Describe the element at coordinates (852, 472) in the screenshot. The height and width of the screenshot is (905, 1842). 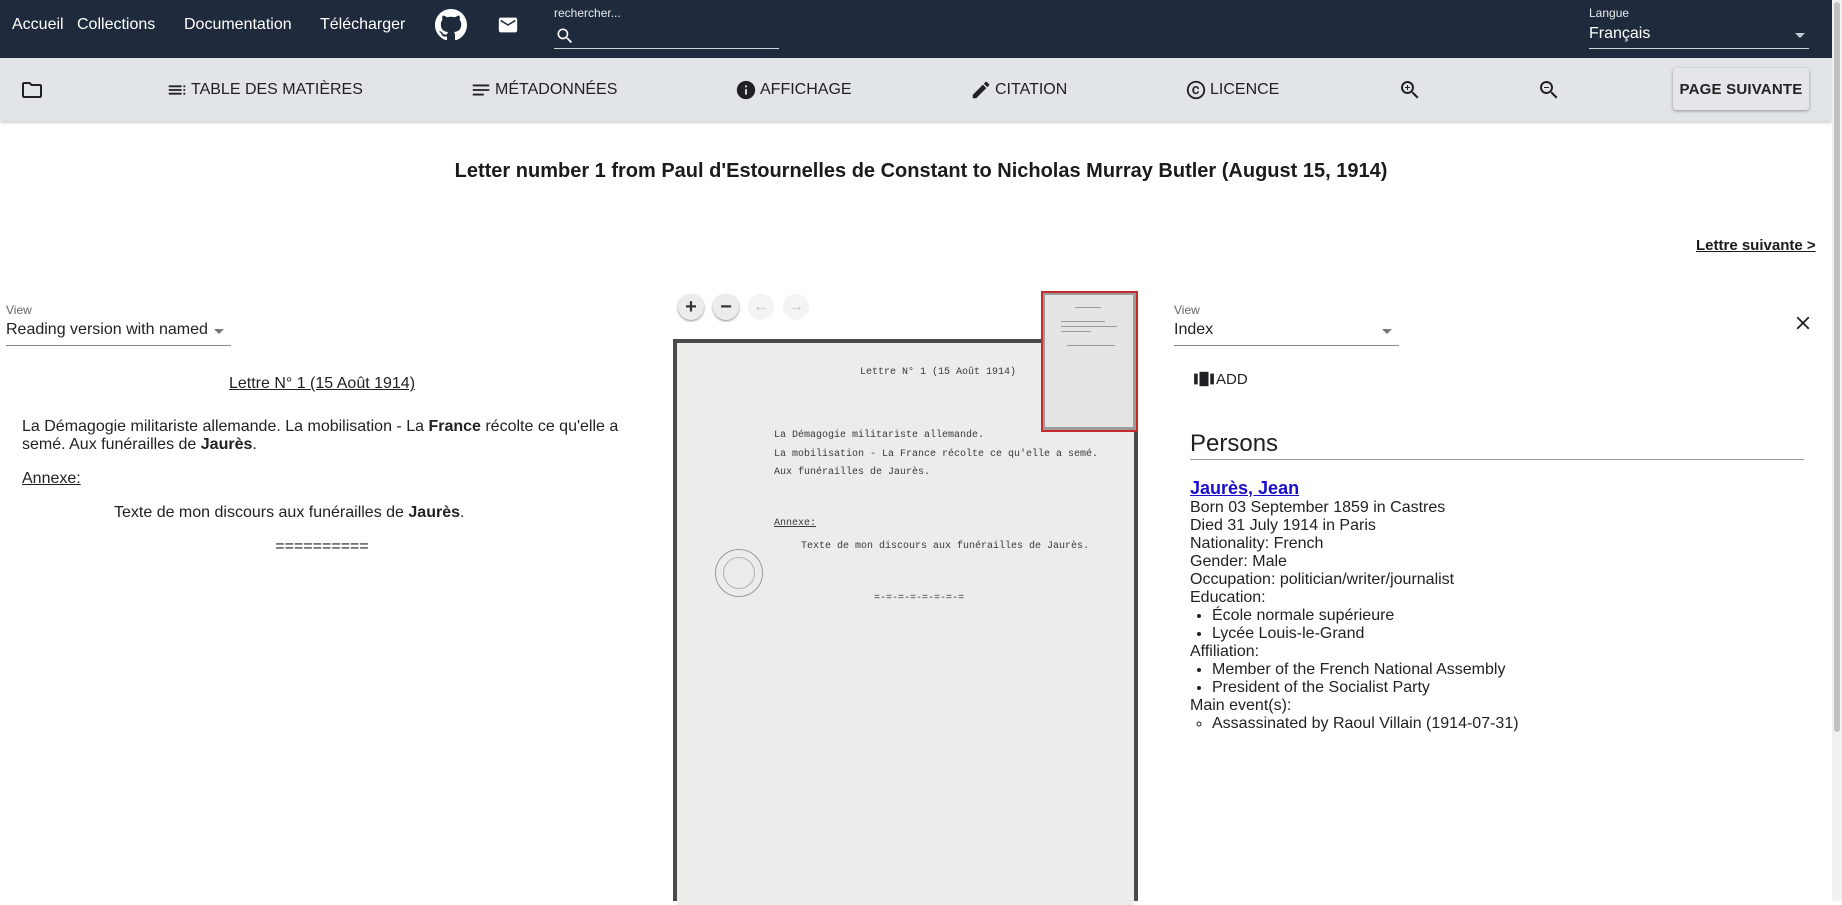
I see `scan-line: Aux funérailles de Jaurès.` at that location.